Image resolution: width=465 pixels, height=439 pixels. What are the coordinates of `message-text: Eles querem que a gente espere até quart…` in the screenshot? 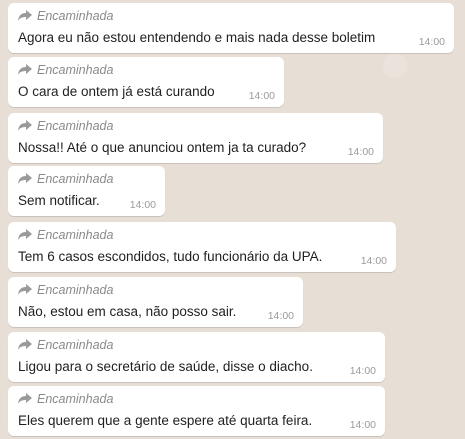 It's located at (165, 420).